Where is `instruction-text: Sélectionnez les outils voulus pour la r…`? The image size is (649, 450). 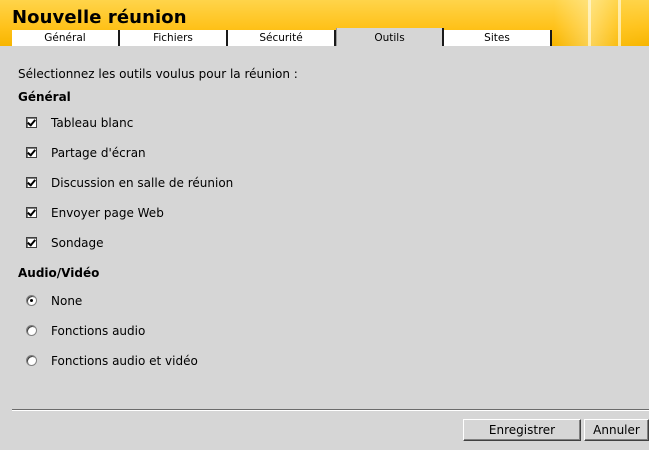
instruction-text: Sélectionnez les outils voulus pour la r… is located at coordinates (158, 74).